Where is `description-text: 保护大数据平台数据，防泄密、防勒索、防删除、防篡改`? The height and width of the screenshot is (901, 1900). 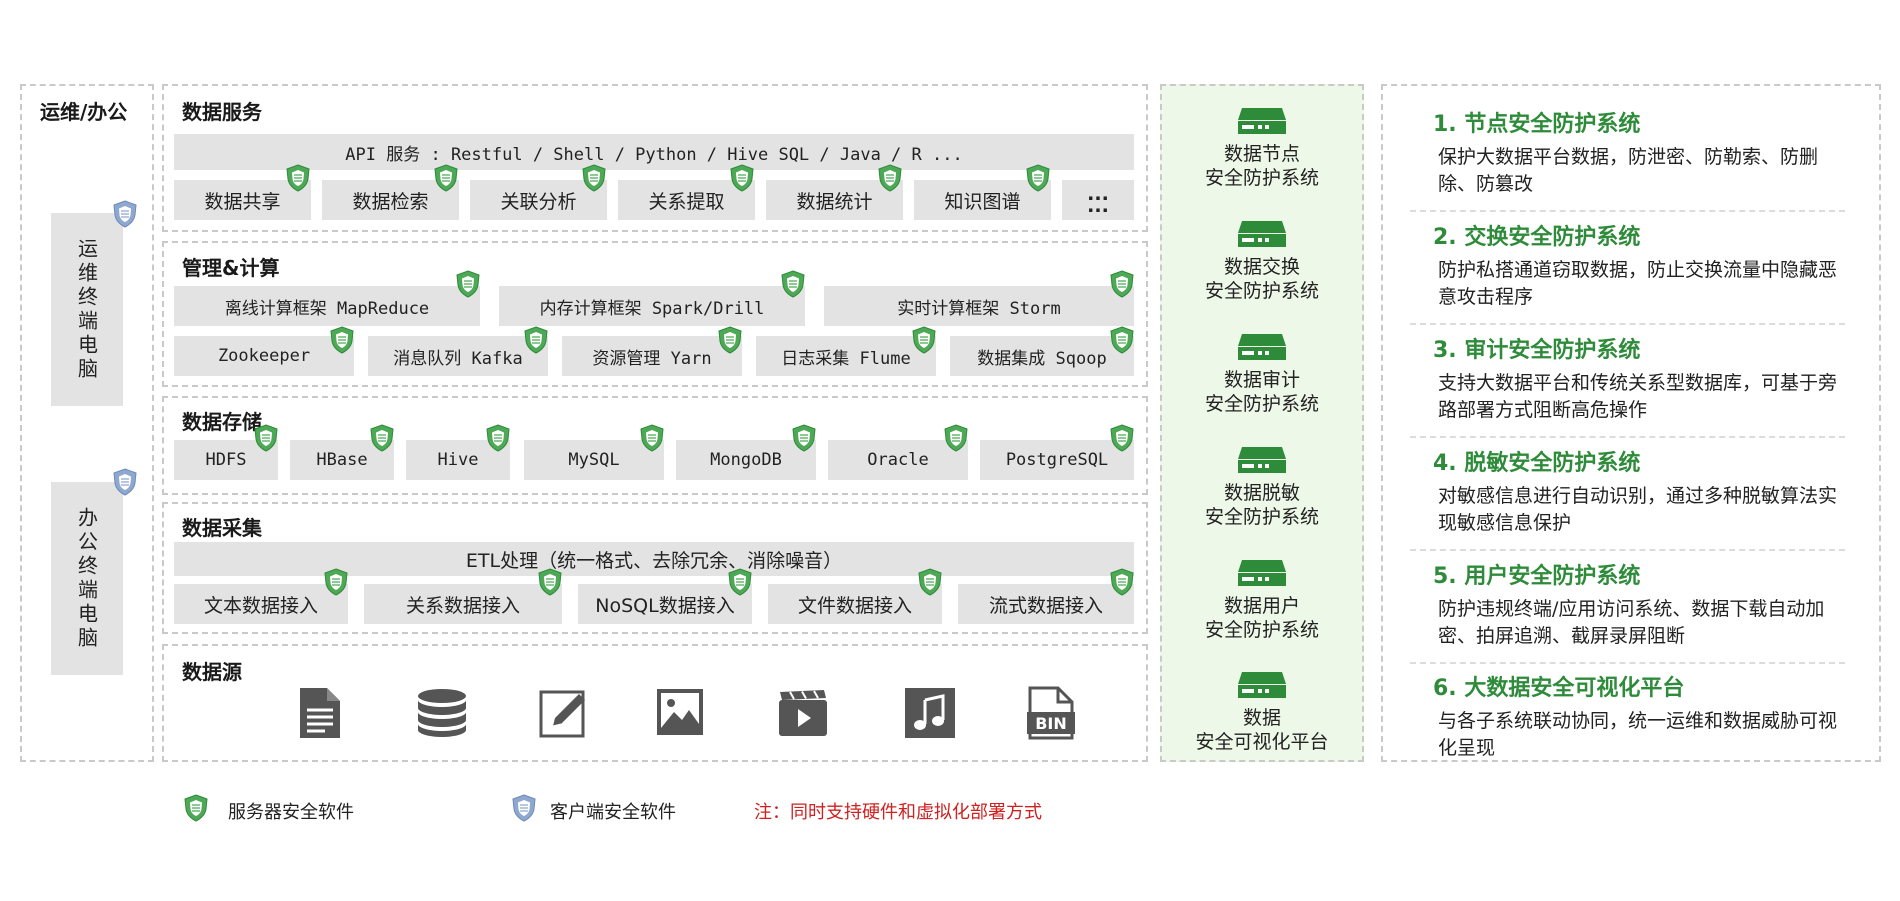 description-text: 保护大数据平台数据，防泄密、防勒索、防删除、防篡改 is located at coordinates (1628, 170).